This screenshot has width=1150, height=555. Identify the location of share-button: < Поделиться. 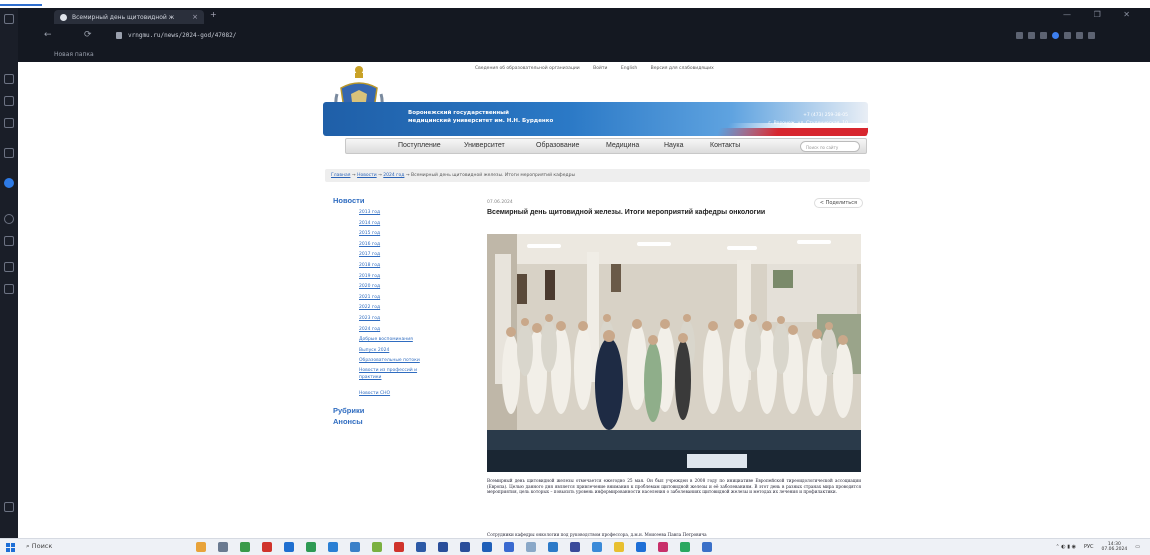
(838, 203).